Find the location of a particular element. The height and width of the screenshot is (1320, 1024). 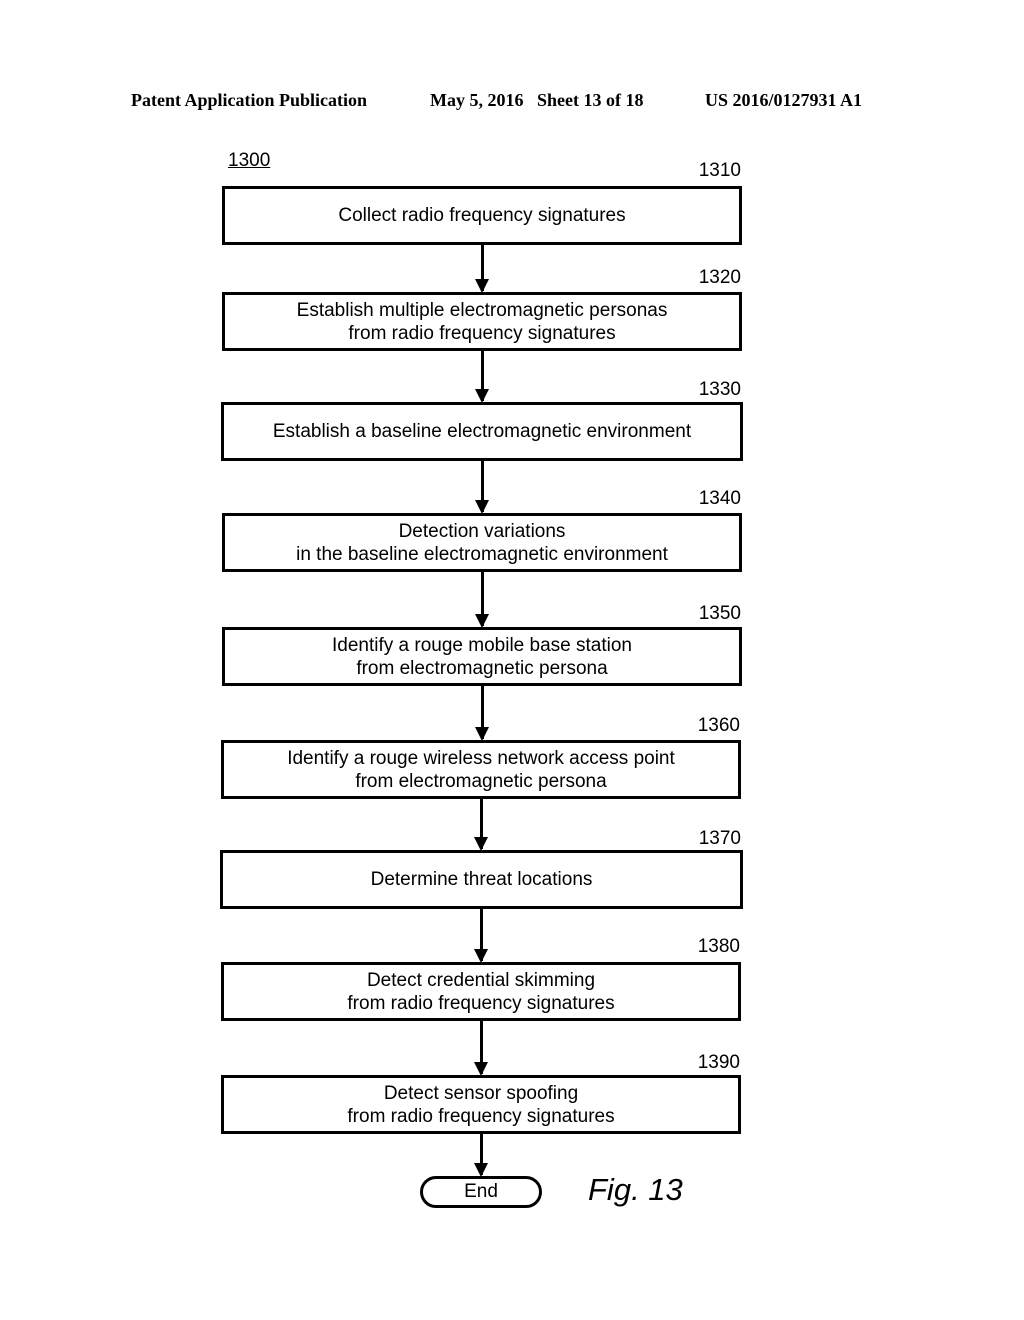

header-publication: Patent Application Publication is located at coordinates (249, 100).